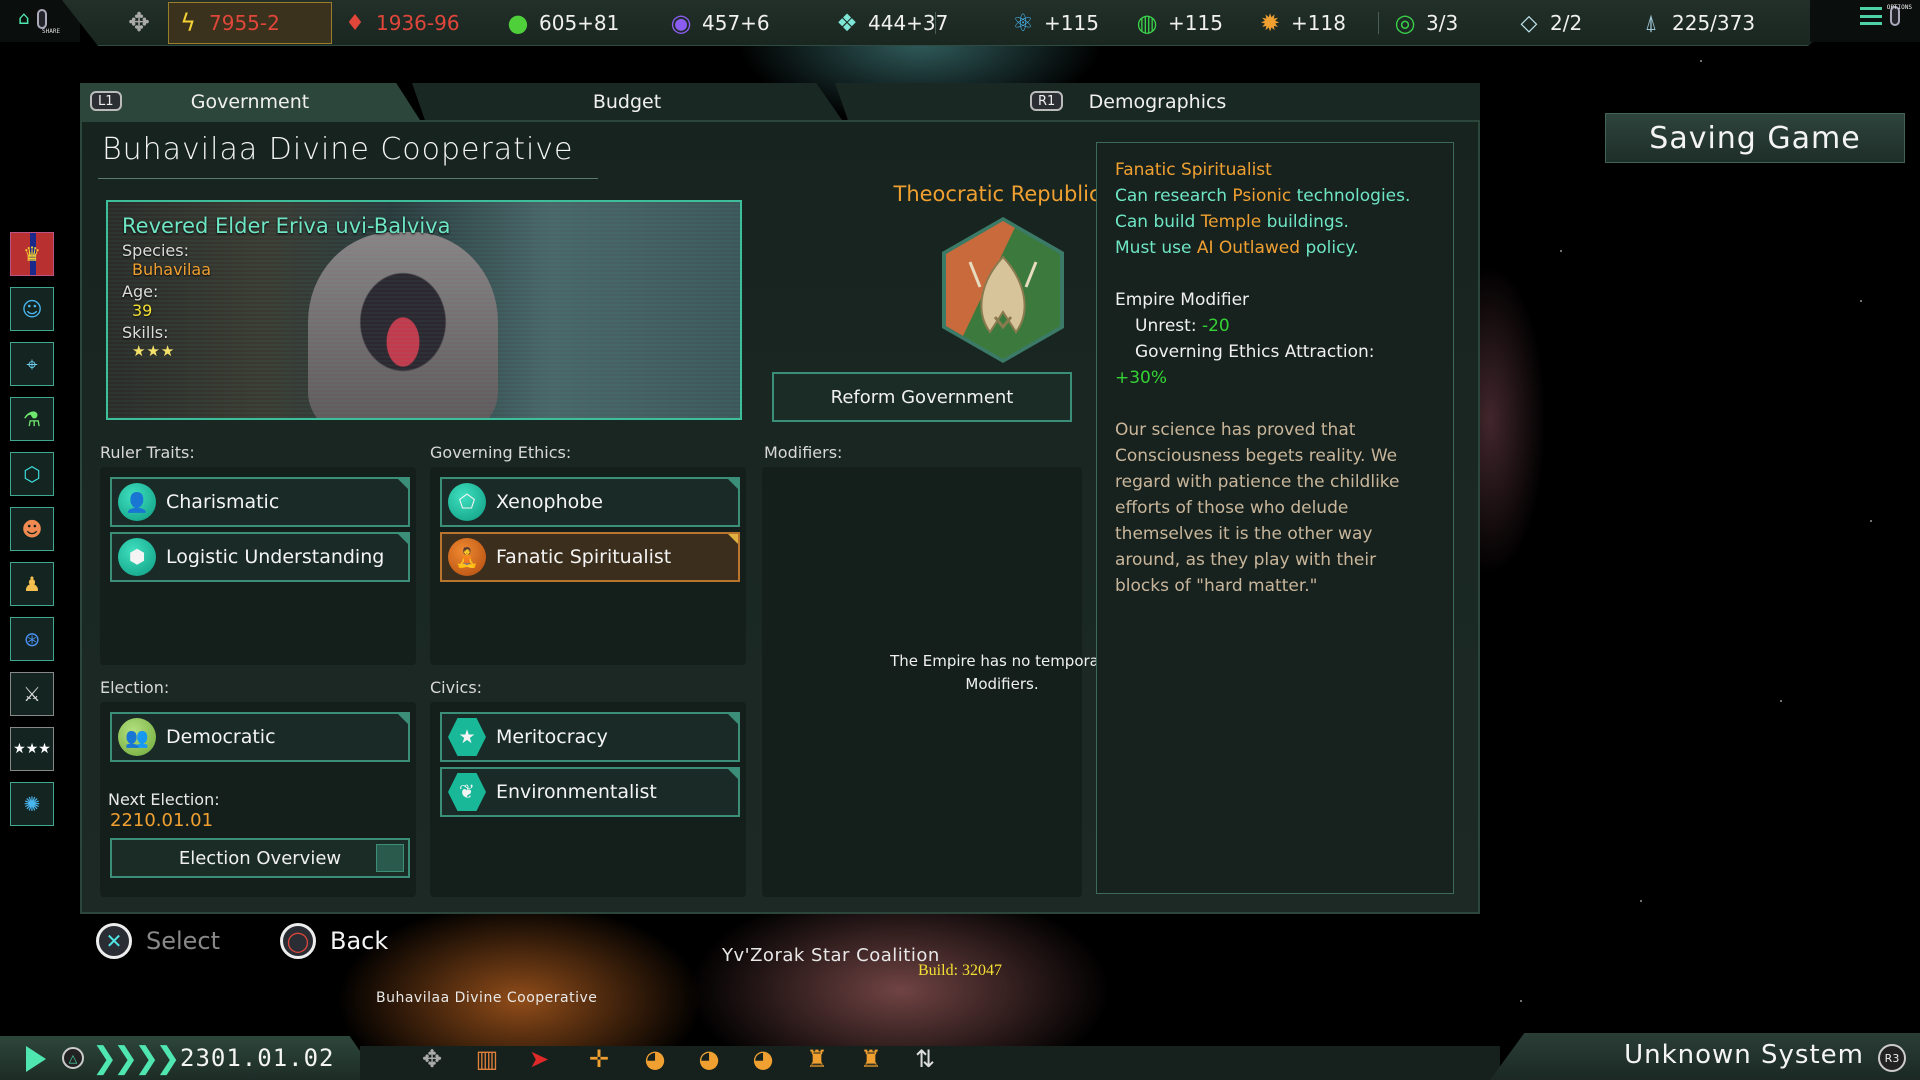 This screenshot has width=1920, height=1080. What do you see at coordinates (51, 31) in the screenshot?
I see `share-label: SHARE` at bounding box center [51, 31].